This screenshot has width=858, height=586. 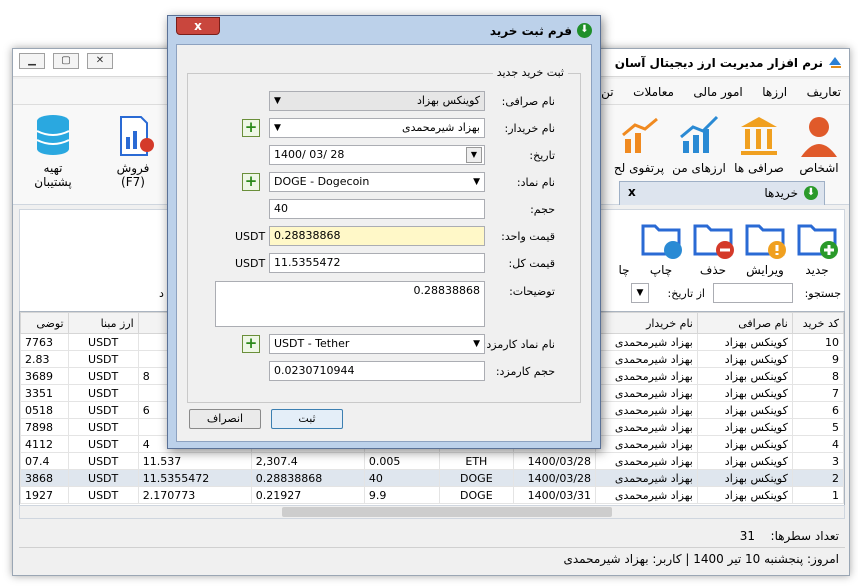 I want to click on cell-total: 11.5355472, so click(x=194, y=478).